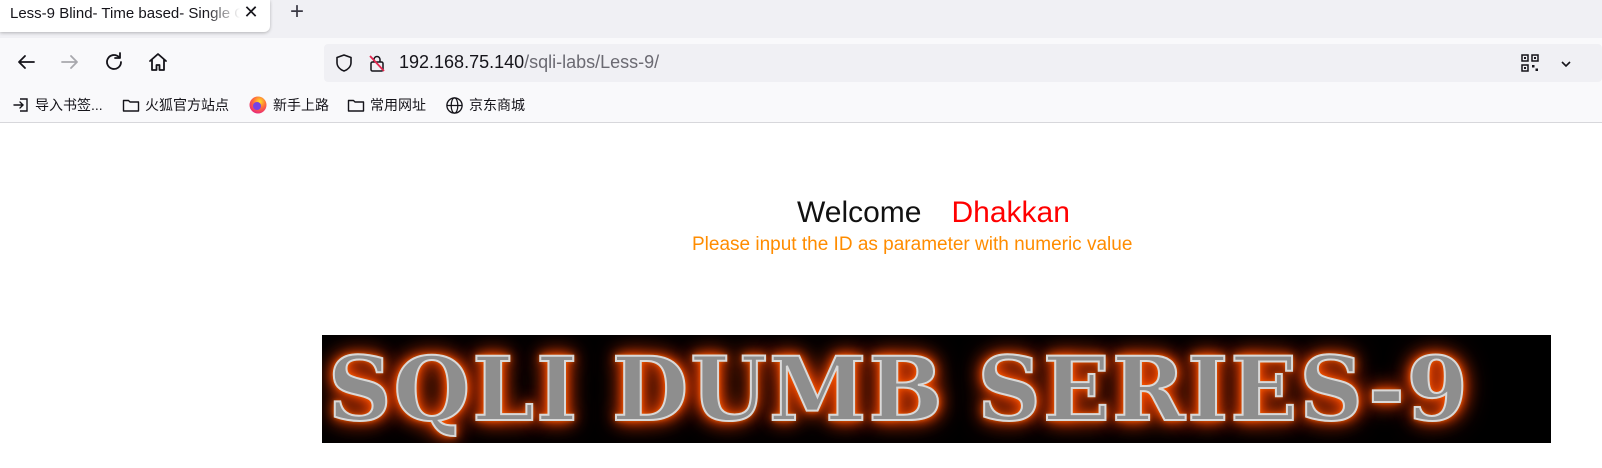 This screenshot has height=468, width=1602. I want to click on bookmark-label: 常用网址, so click(398, 105).